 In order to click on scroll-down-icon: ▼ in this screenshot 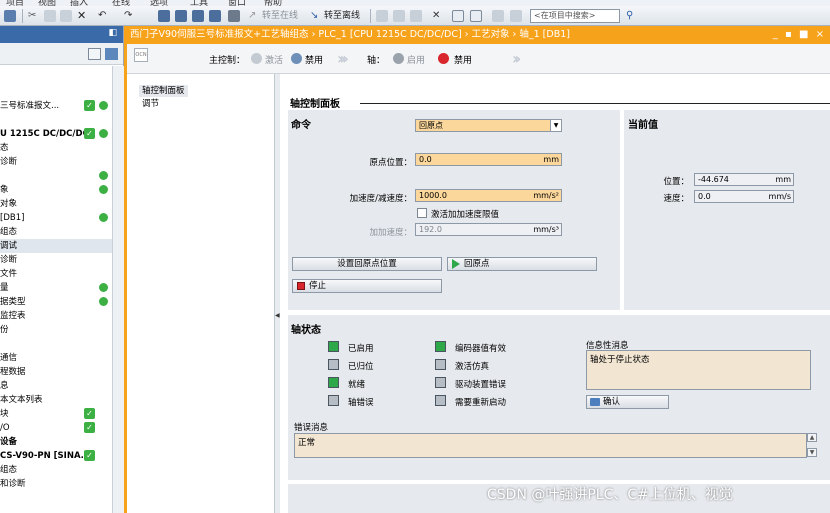, I will do `click(812, 452)`.